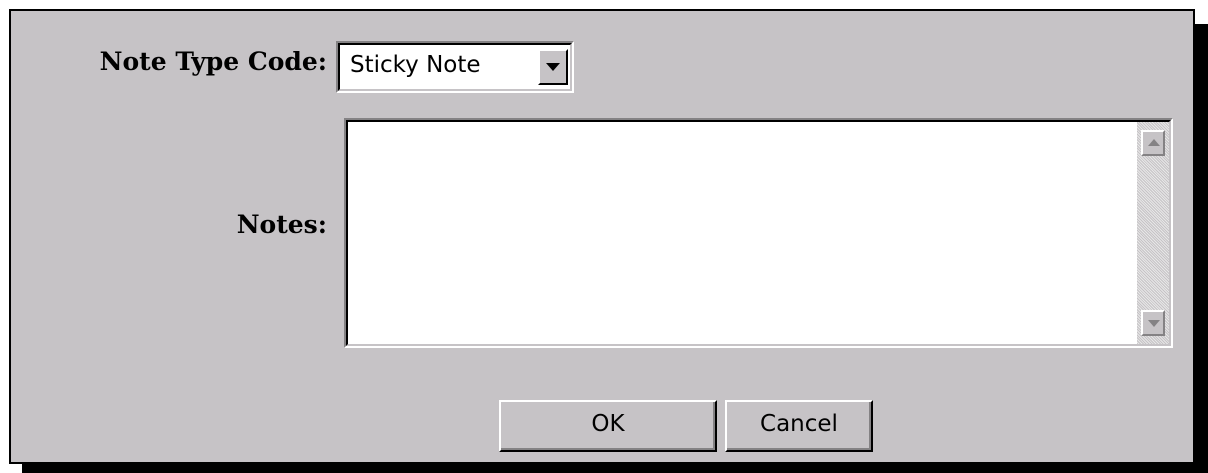 Image resolution: width=1208 pixels, height=473 pixels. What do you see at coordinates (1153, 233) in the screenshot?
I see `notes-scrollbar` at bounding box center [1153, 233].